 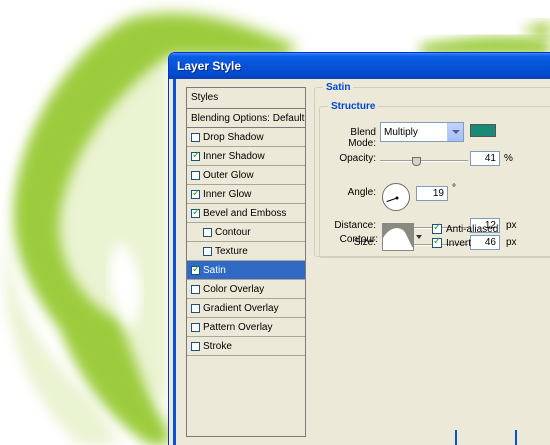 I want to click on angle-label: Angle:, so click(x=361, y=192).